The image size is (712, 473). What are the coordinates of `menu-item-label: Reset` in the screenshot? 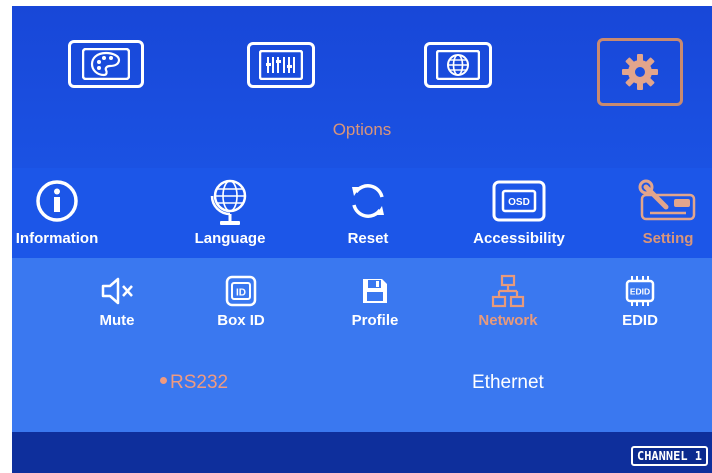 It's located at (368, 238).